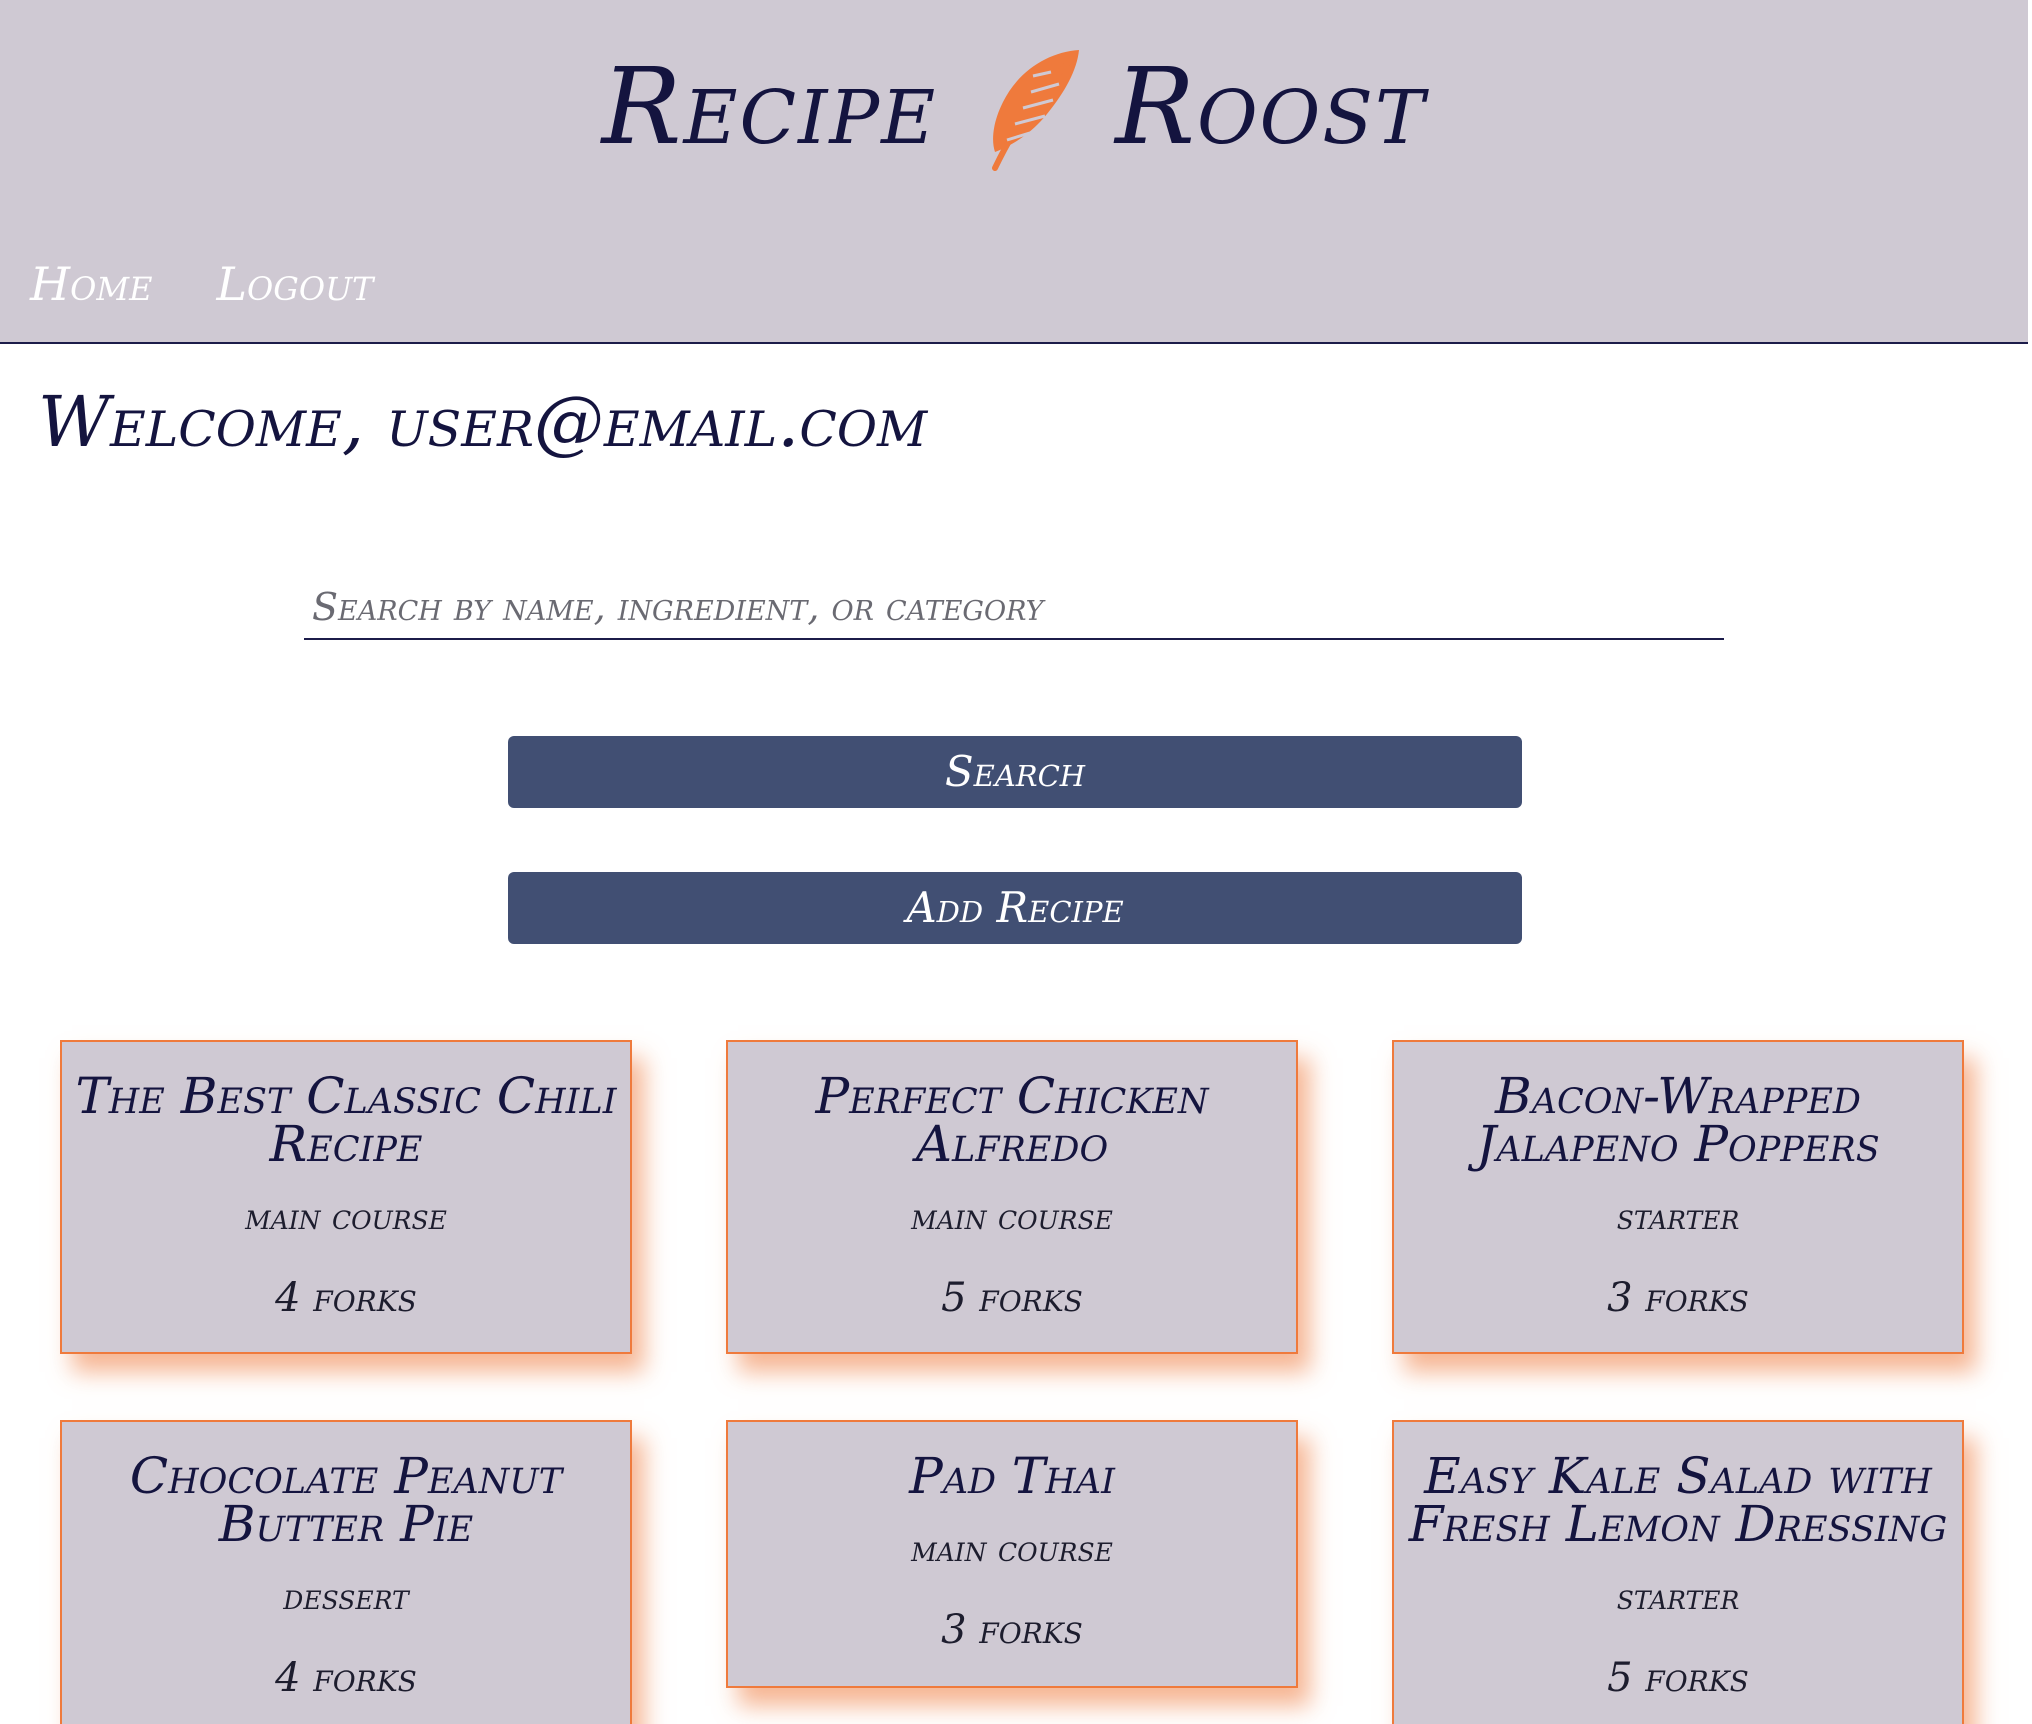  Describe the element at coordinates (1271, 106) in the screenshot. I see `brand-name-right: Roost` at that location.